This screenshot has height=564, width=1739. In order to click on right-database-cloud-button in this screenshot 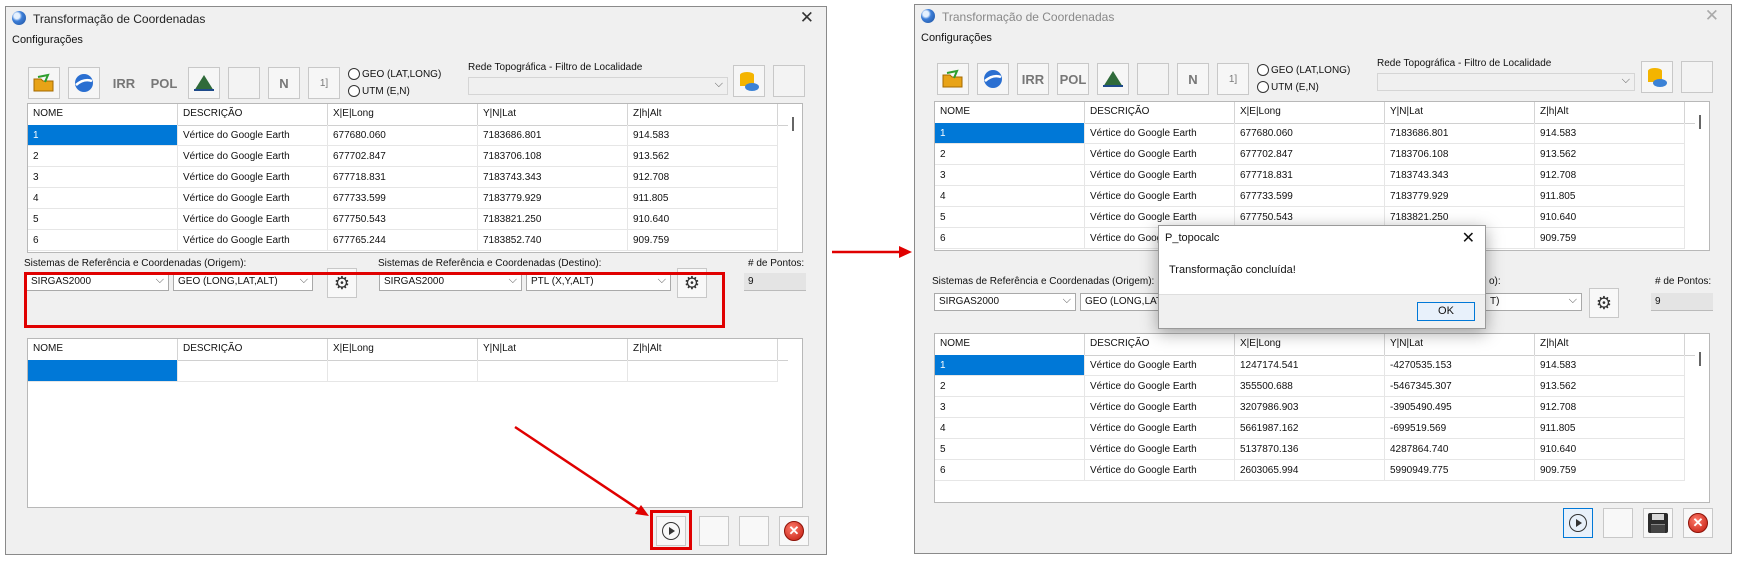, I will do `click(1657, 77)`.